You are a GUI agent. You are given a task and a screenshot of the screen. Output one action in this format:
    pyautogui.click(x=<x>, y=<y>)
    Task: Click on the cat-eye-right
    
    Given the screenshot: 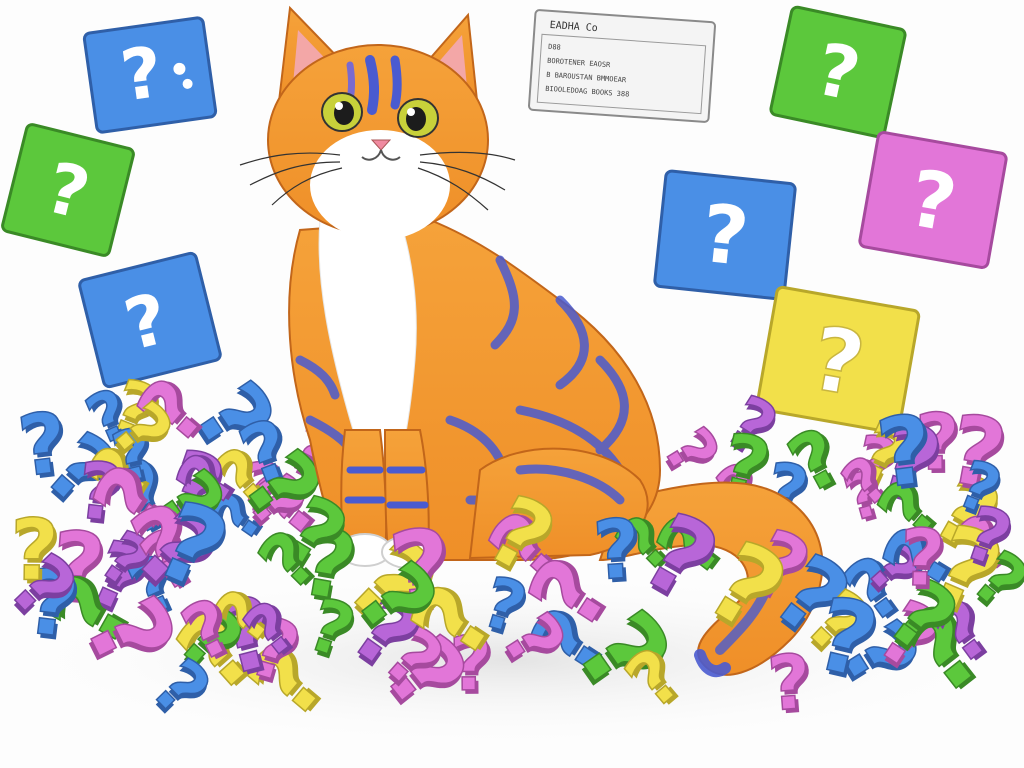 What is the action you would take?
    pyautogui.click(x=418, y=118)
    